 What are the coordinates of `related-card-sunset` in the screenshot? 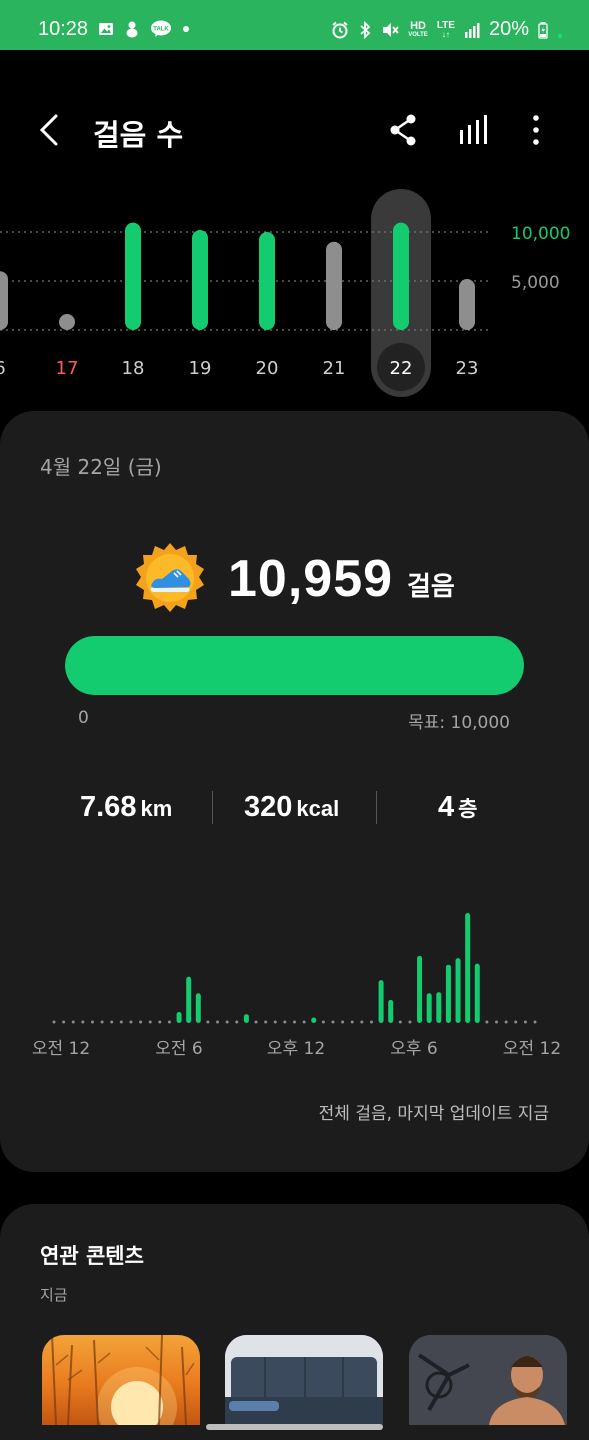 It's located at (121, 1380).